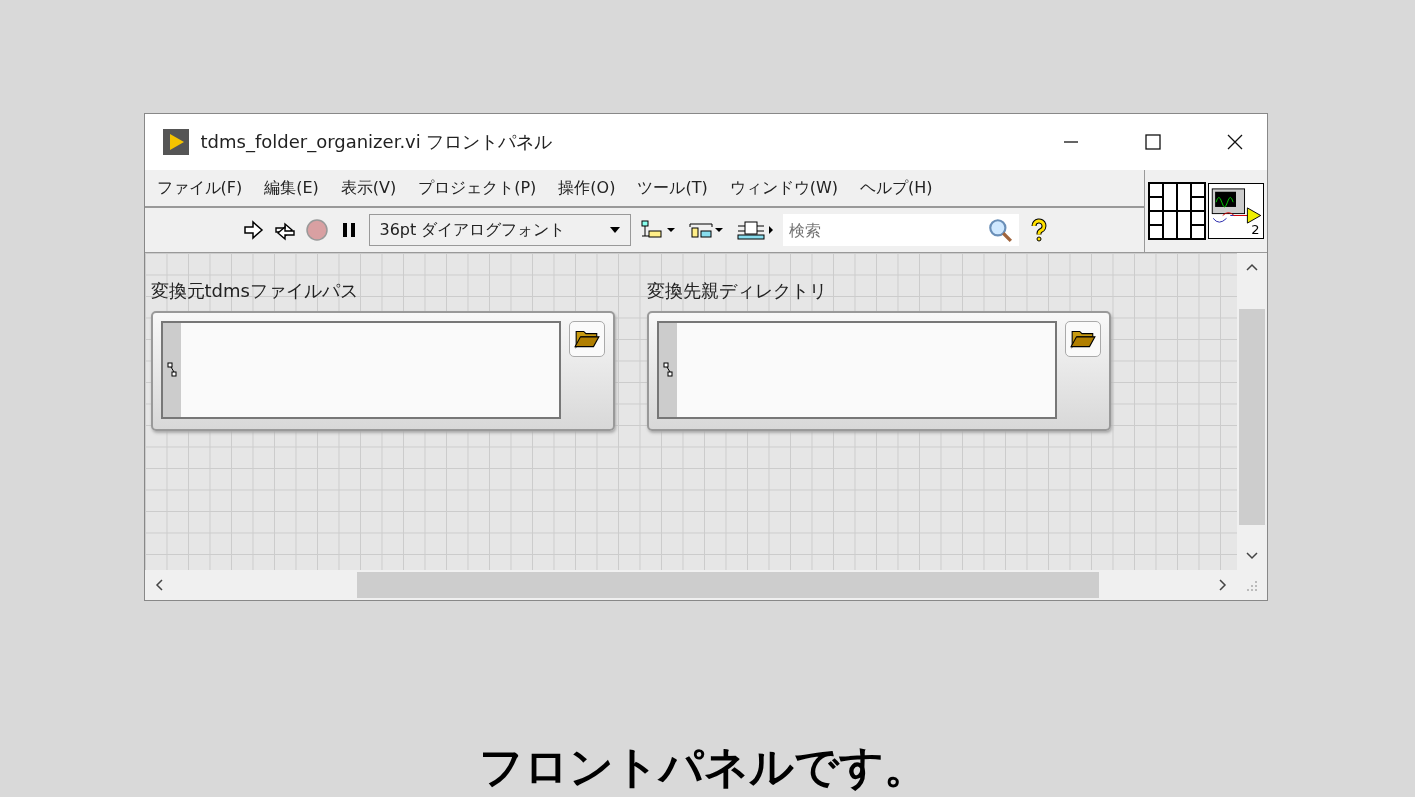 This screenshot has width=1415, height=797. Describe the element at coordinates (499, 230) in the screenshot. I see `font-selector: 36pt ダイアログフォント` at that location.